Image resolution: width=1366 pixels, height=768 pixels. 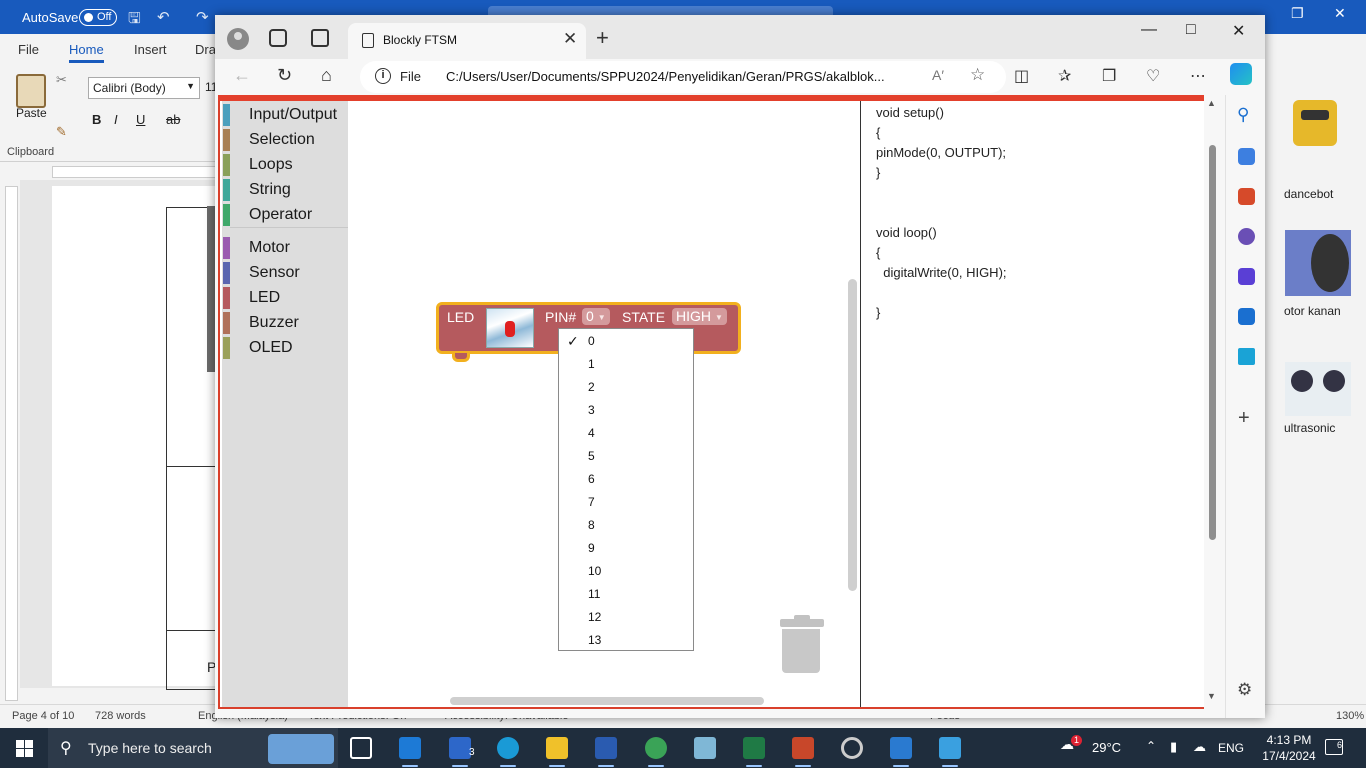 What do you see at coordinates (705, 748) in the screenshot?
I see `app-icon` at bounding box center [705, 748].